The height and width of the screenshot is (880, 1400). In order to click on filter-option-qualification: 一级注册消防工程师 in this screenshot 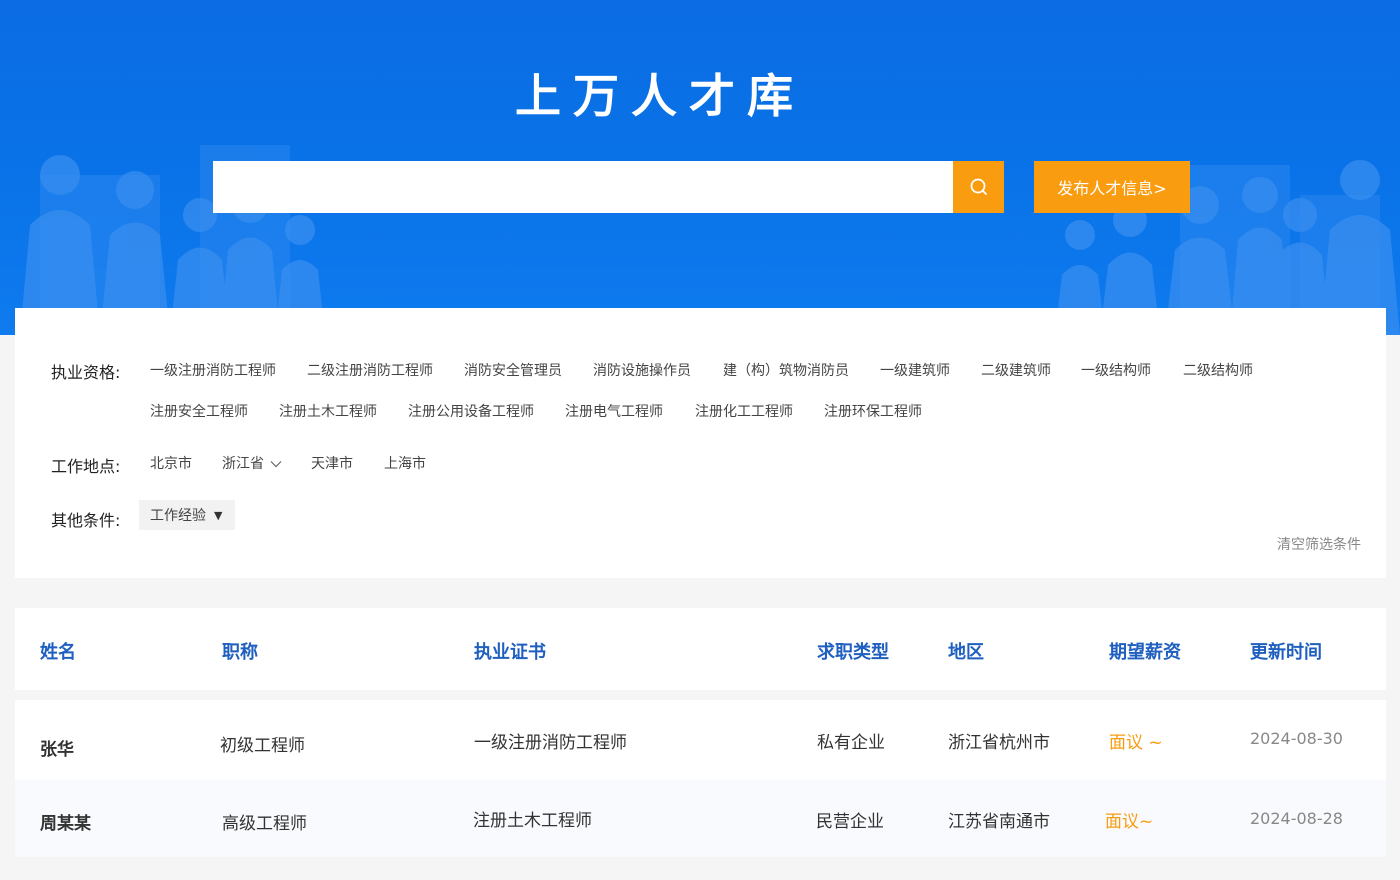, I will do `click(213, 370)`.